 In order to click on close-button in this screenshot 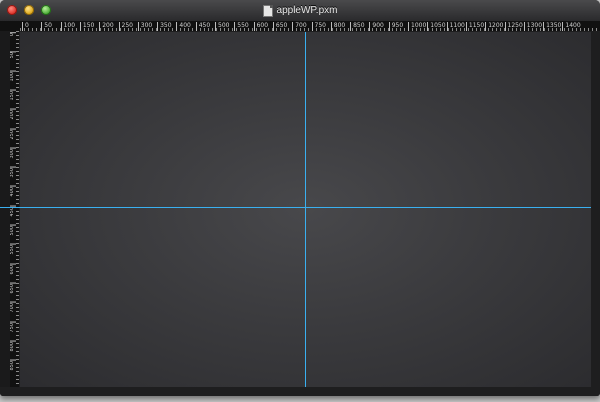, I will do `click(12, 10)`.